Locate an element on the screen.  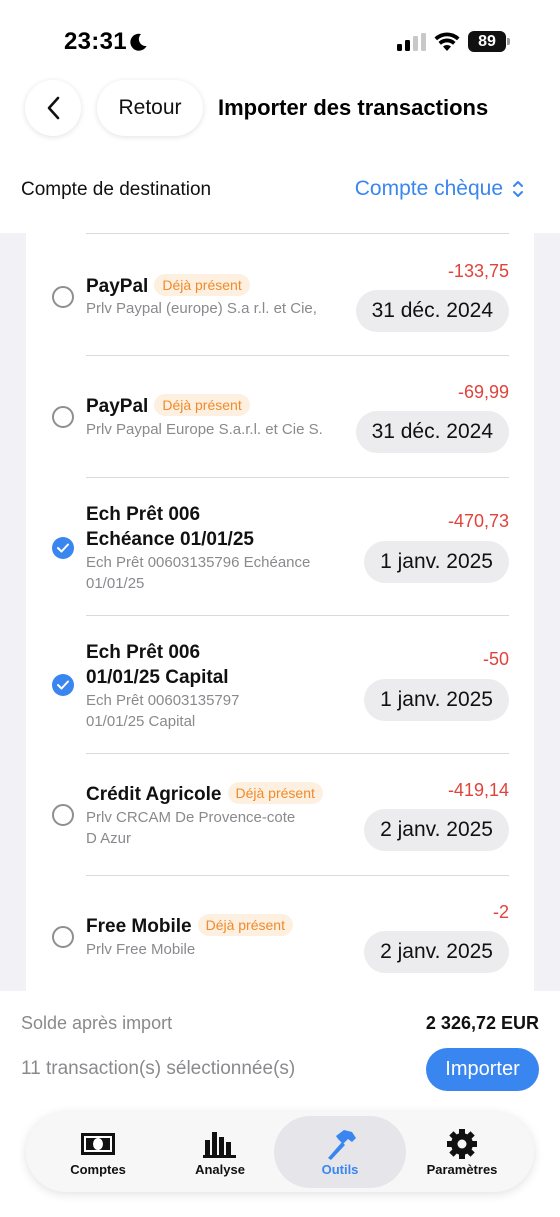
transaction-description-line-1: Ech Prêt 00603135797 is located at coordinates (163, 700).